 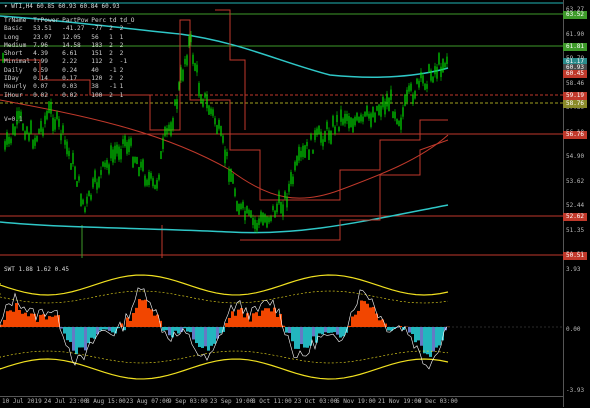 I want to click on time-axis-label: 9 Sep 03:00, so click(x=188, y=401).